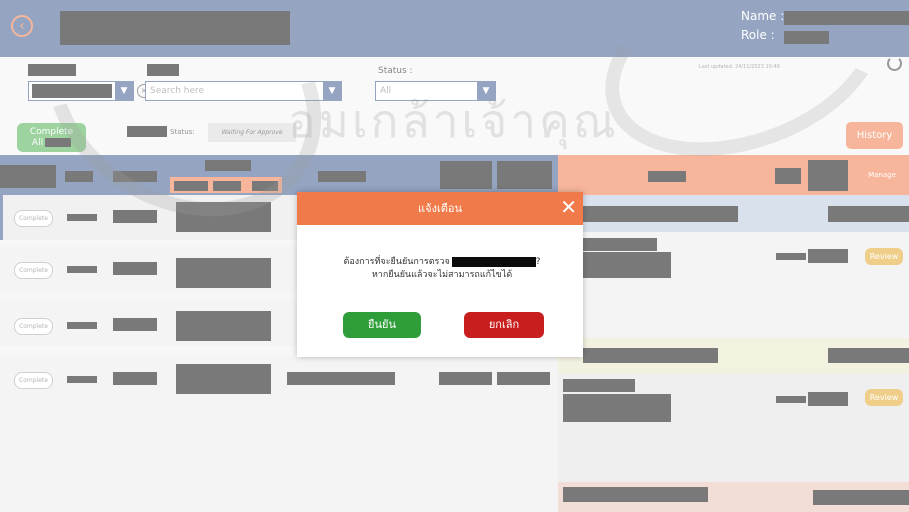 This screenshot has width=909, height=512. I want to click on dialog-message-line1: ต้องการที่จะยืนยันการตรวจ, so click(396, 262).